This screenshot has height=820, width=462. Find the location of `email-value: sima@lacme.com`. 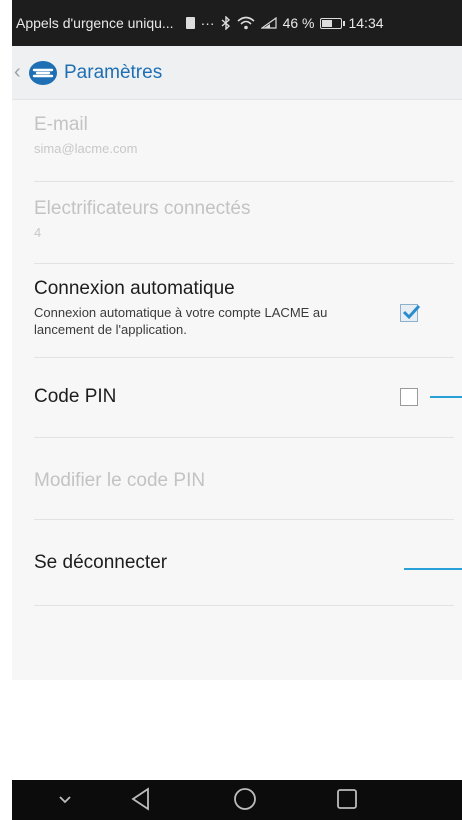

email-value: sima@lacme.com is located at coordinates (86, 148).